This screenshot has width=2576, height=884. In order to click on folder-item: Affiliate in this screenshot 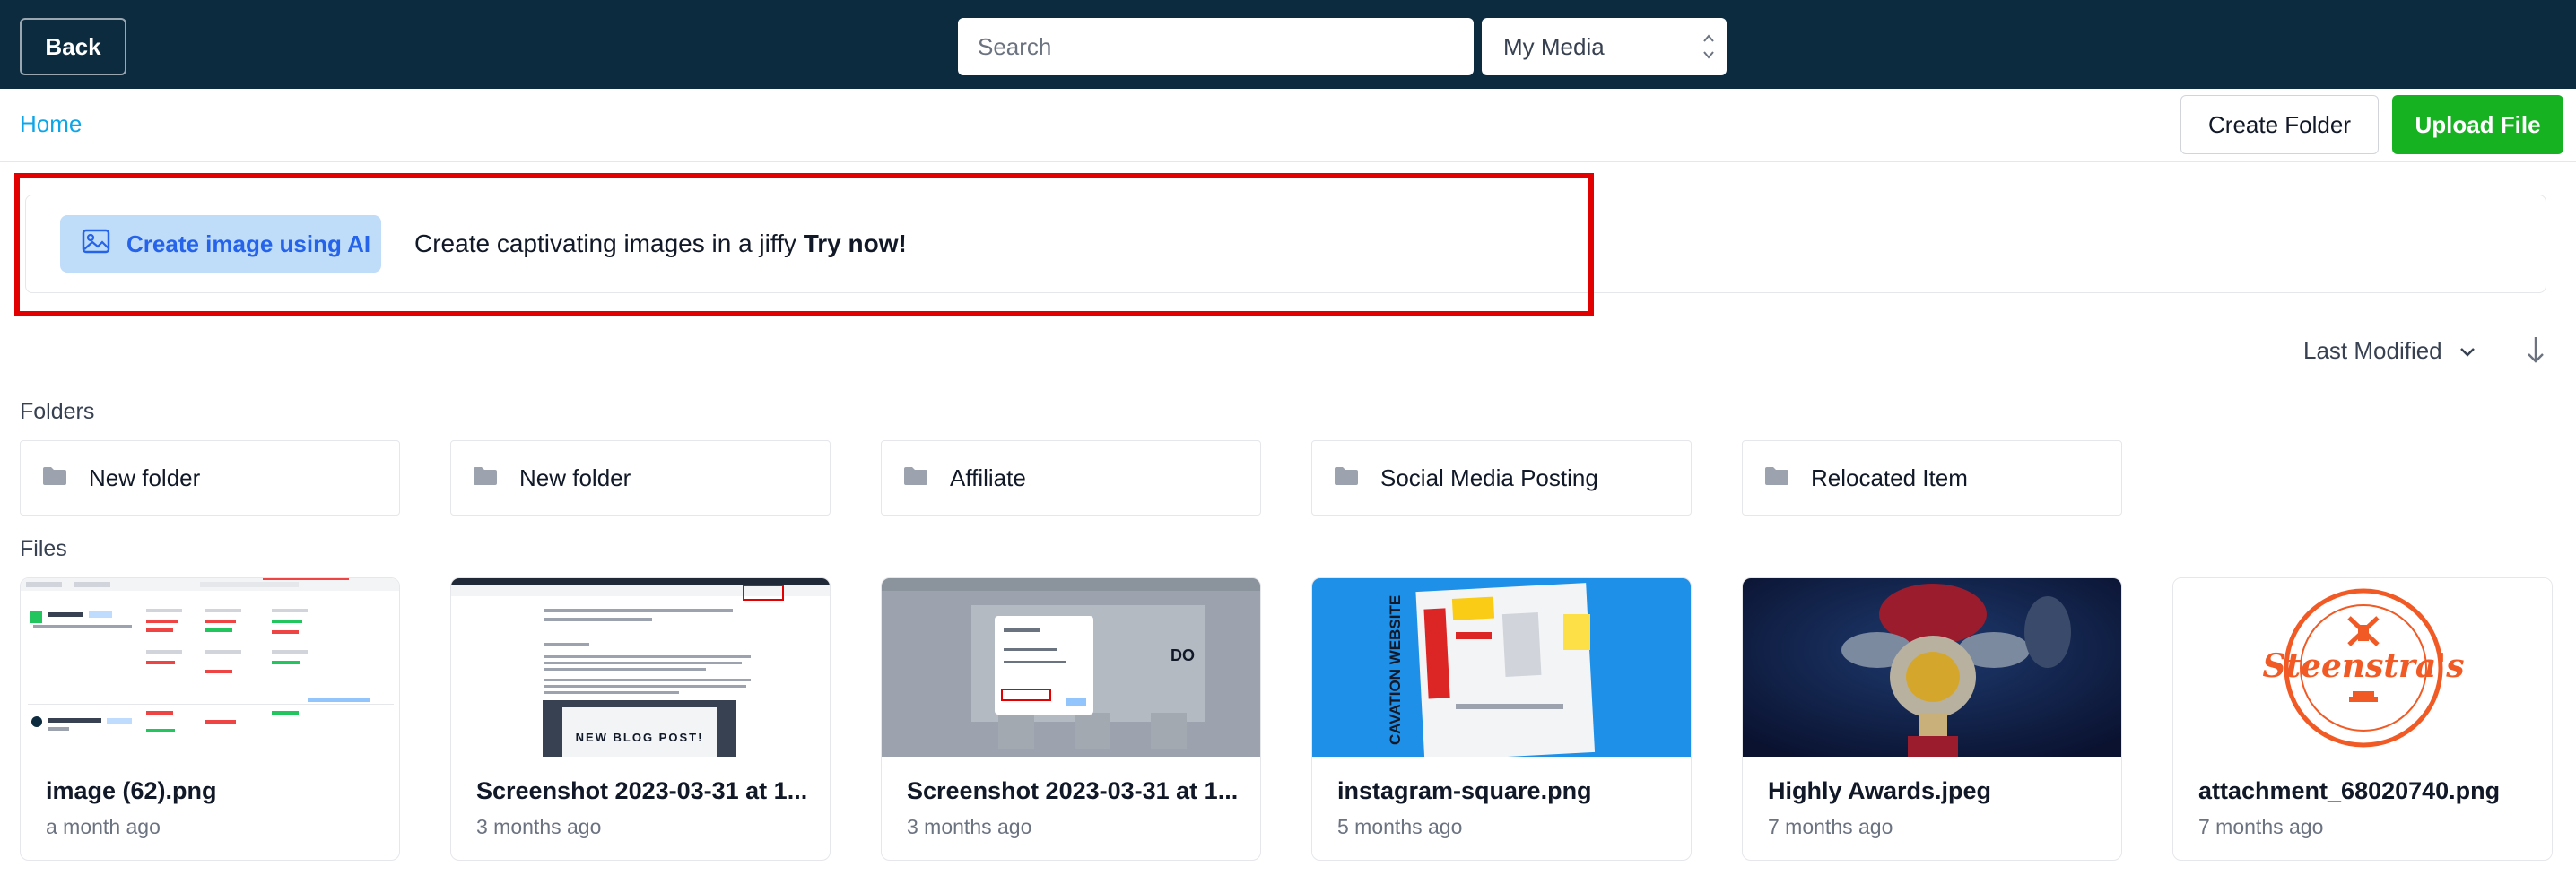, I will do `click(1071, 478)`.